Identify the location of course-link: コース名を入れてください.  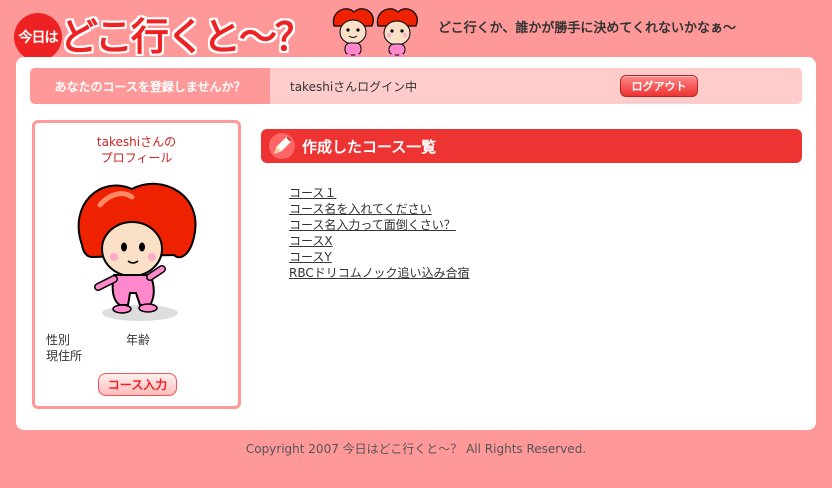
(360, 209).